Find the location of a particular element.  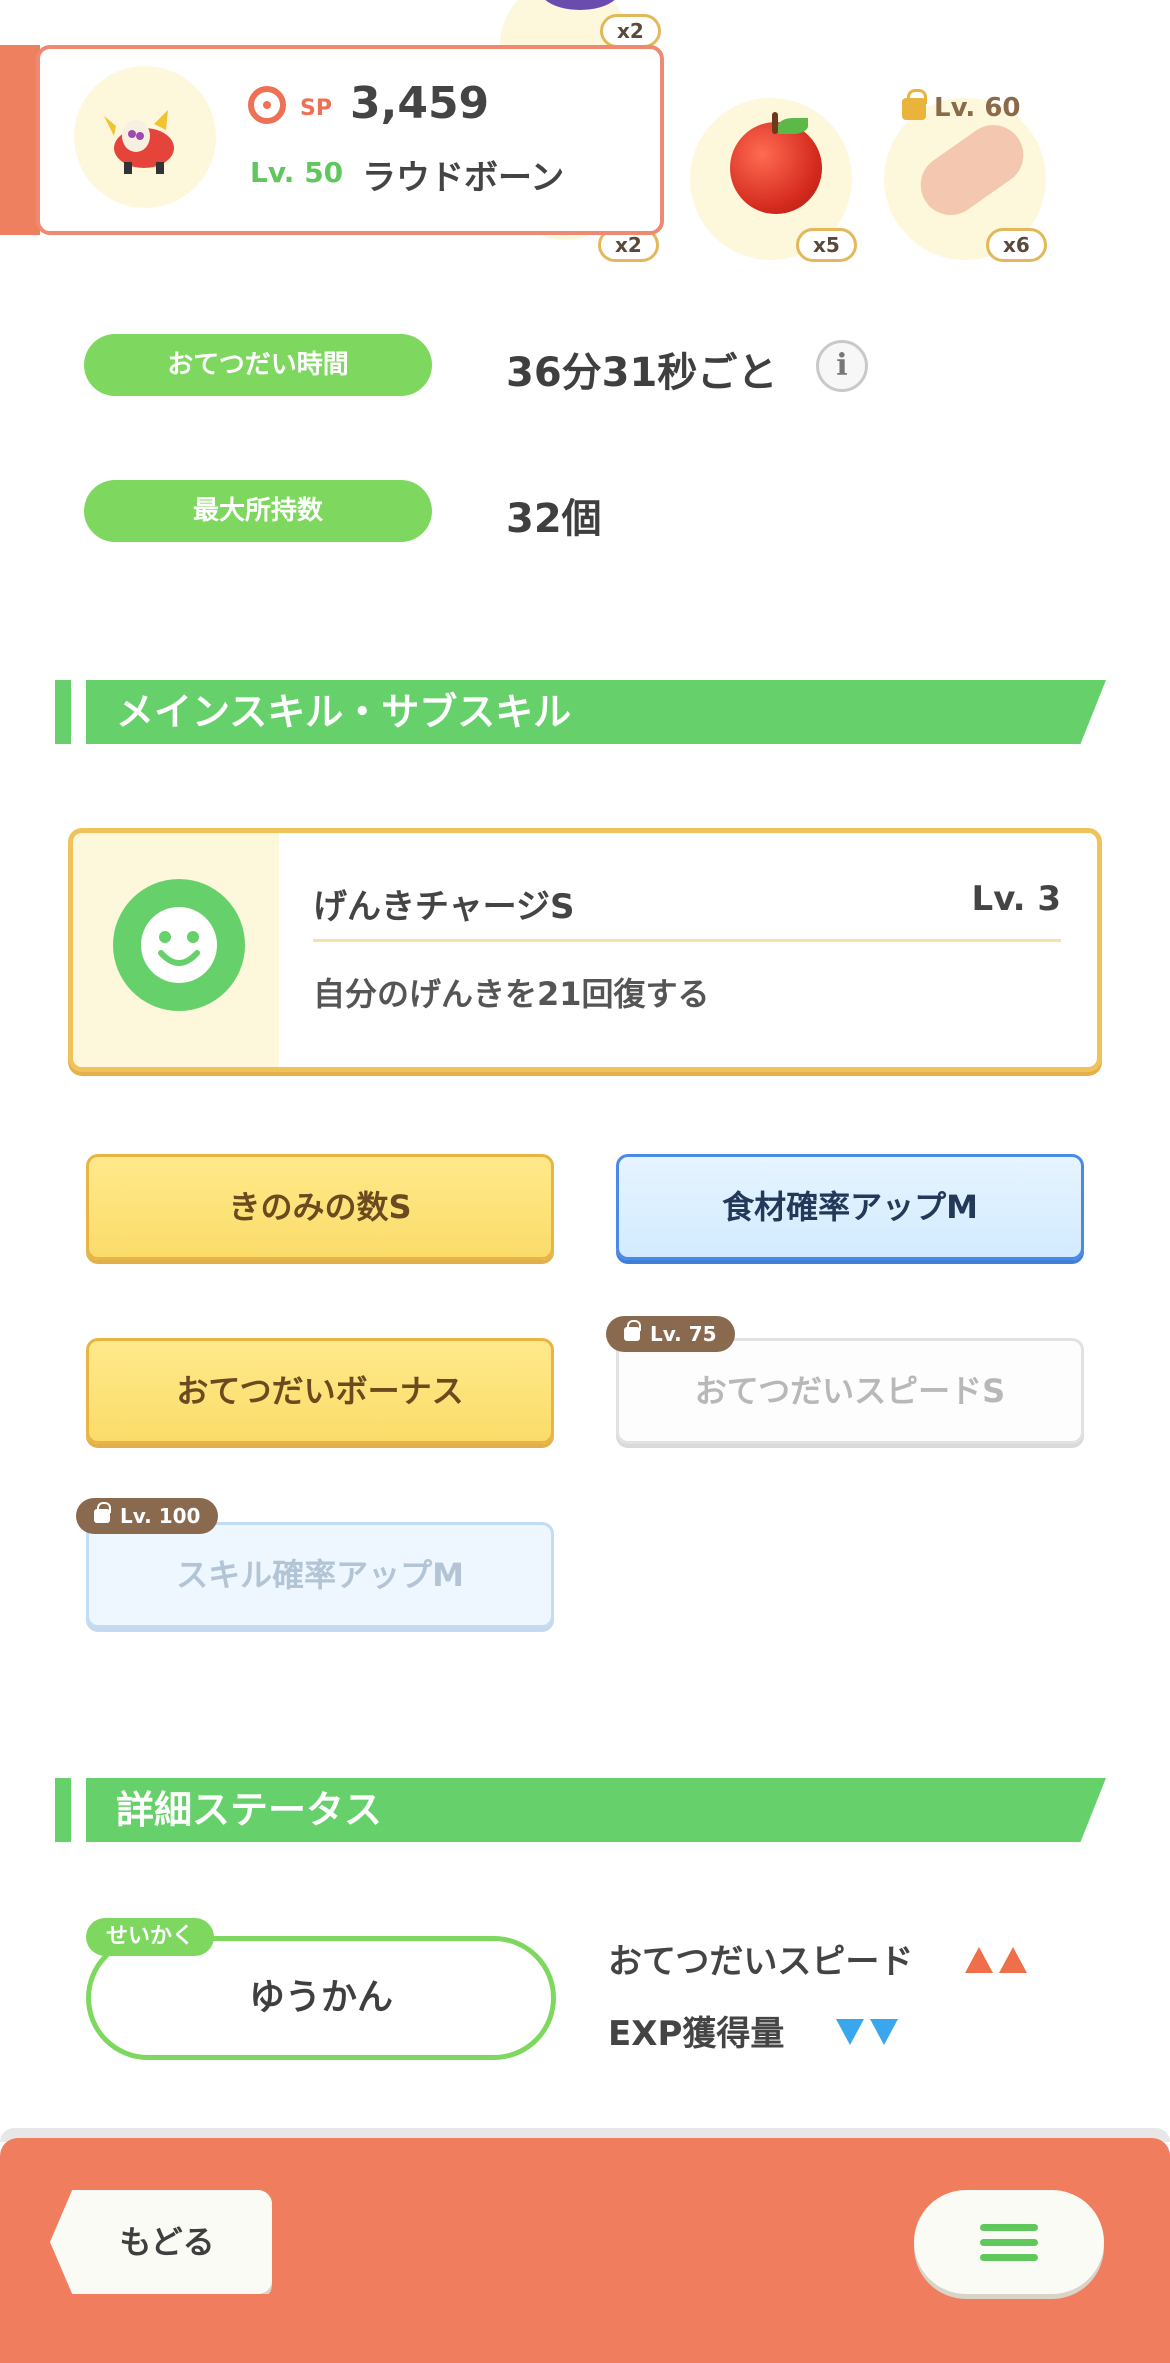

section-title-status: 詳細ステータス is located at coordinates (249, 1810).